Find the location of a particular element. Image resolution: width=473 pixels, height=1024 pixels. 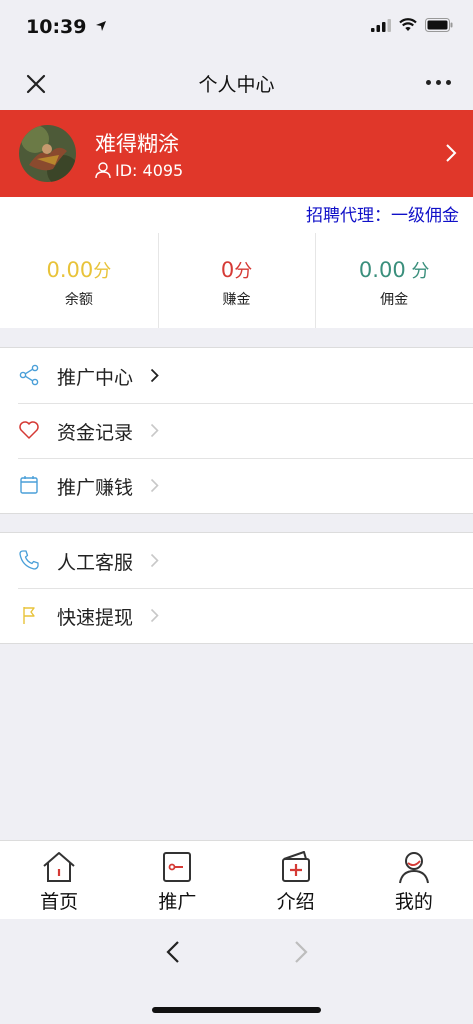

heart-icon is located at coordinates (29, 430).